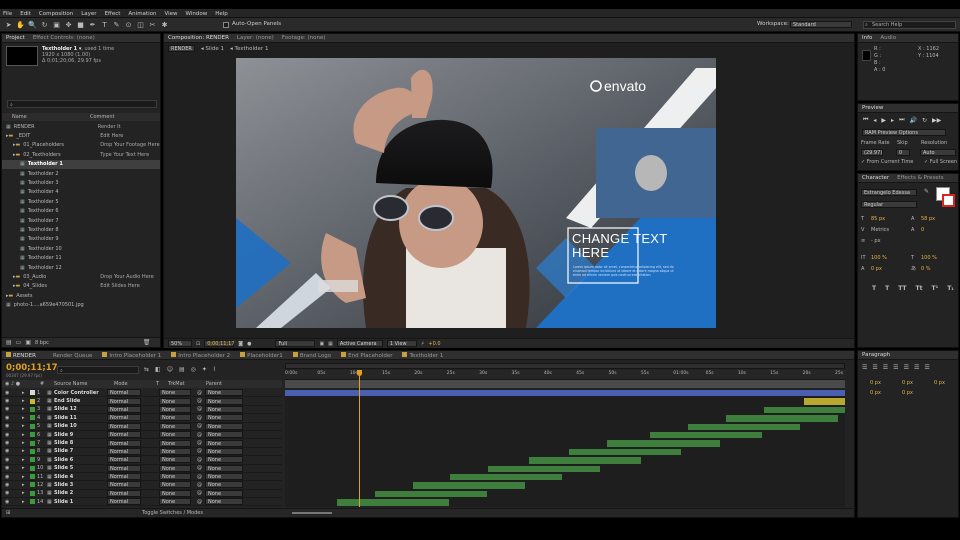 The width and height of the screenshot is (960, 540). I want to click on time-navigator, so click(565, 366).